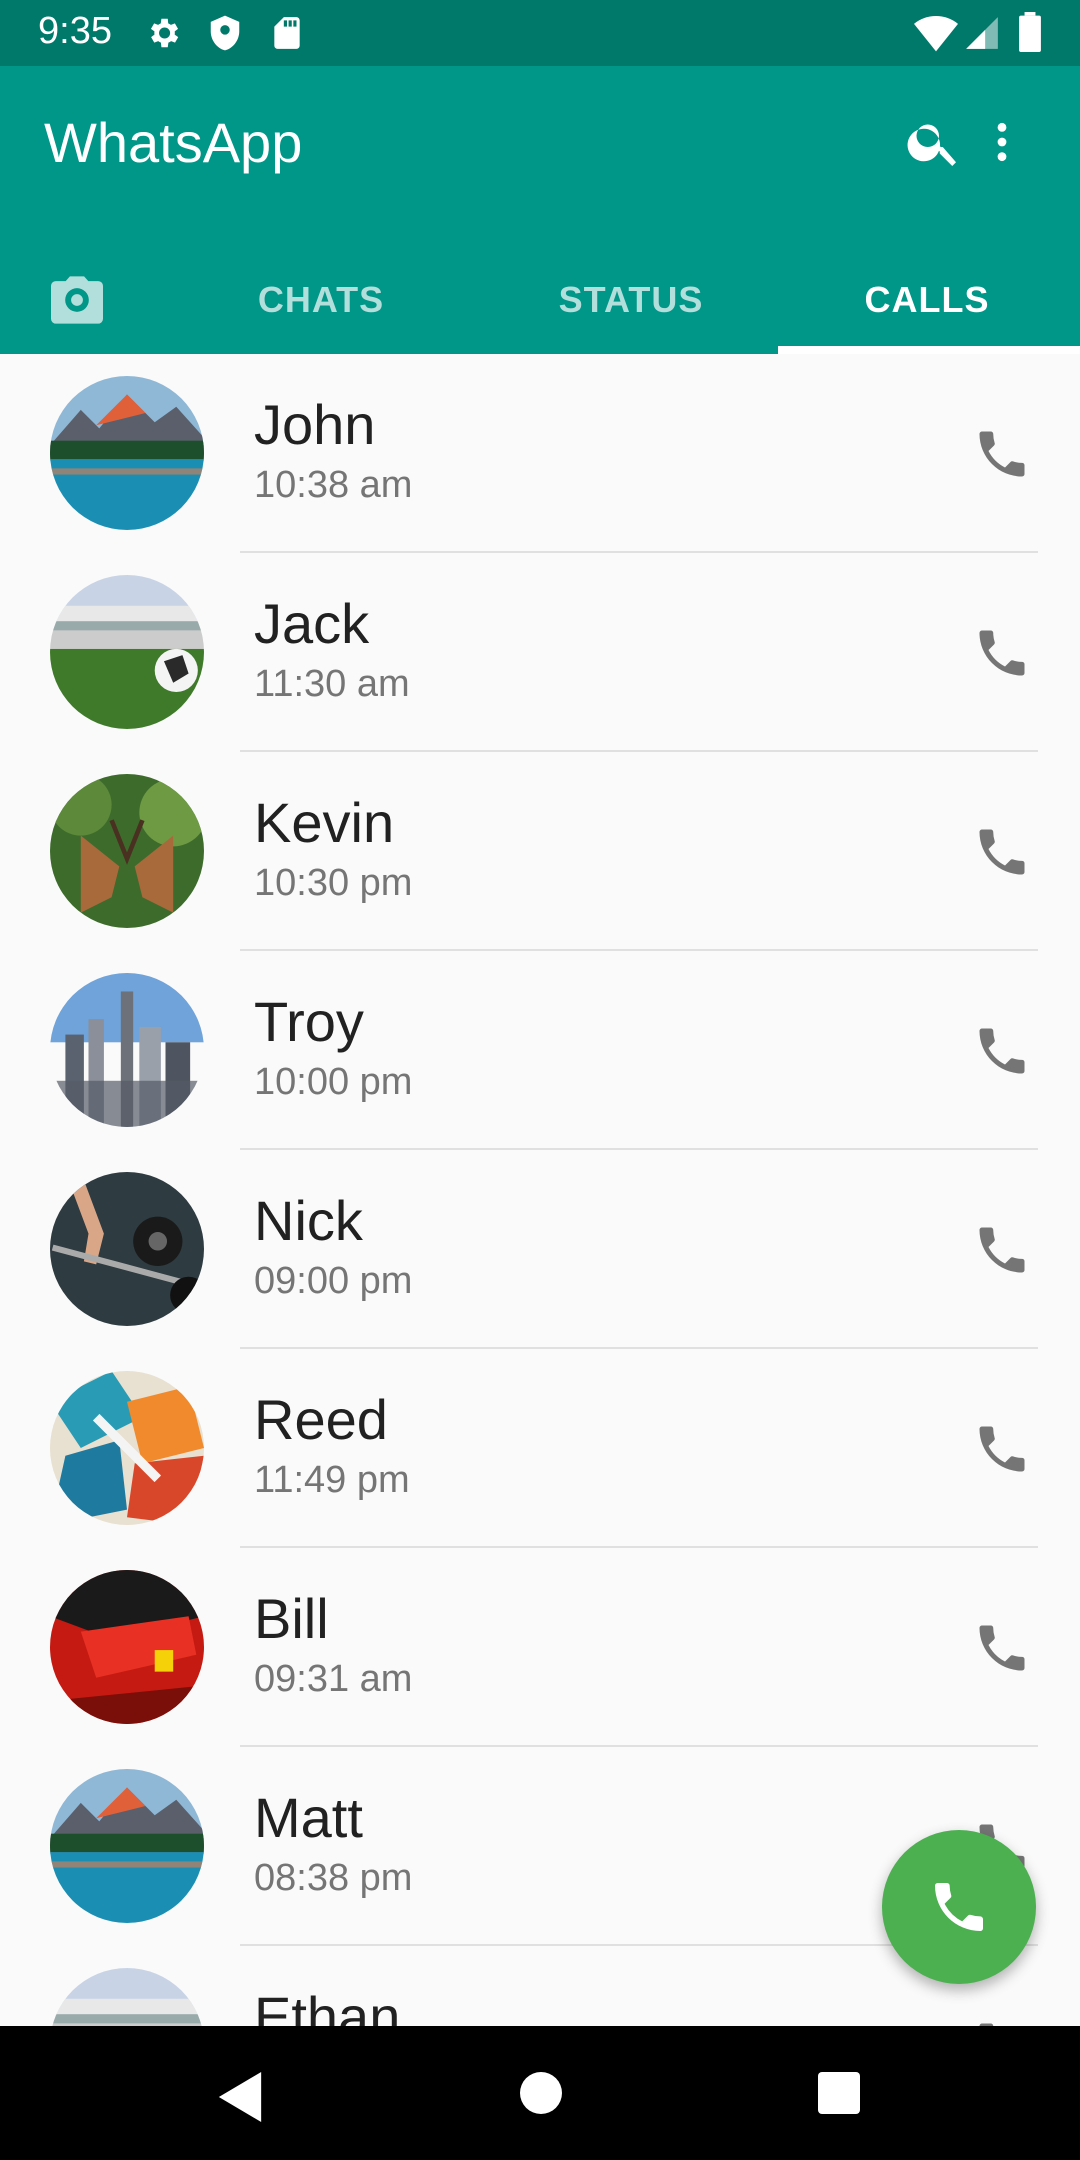 This screenshot has height=2160, width=1080. Describe the element at coordinates (332, 684) in the screenshot. I see `call-time: 11:30 am` at that location.